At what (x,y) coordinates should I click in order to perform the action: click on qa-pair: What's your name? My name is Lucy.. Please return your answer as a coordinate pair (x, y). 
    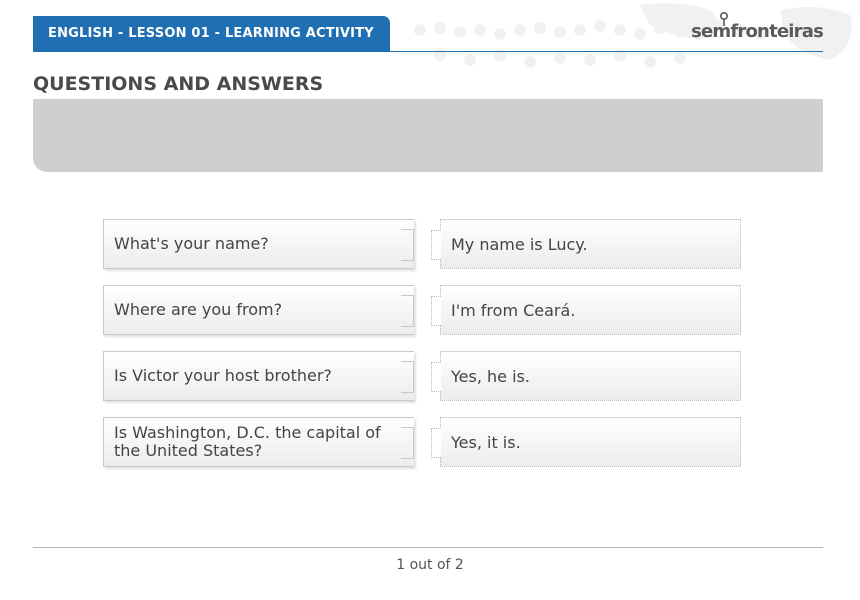
    Looking at the image, I should click on (423, 244).